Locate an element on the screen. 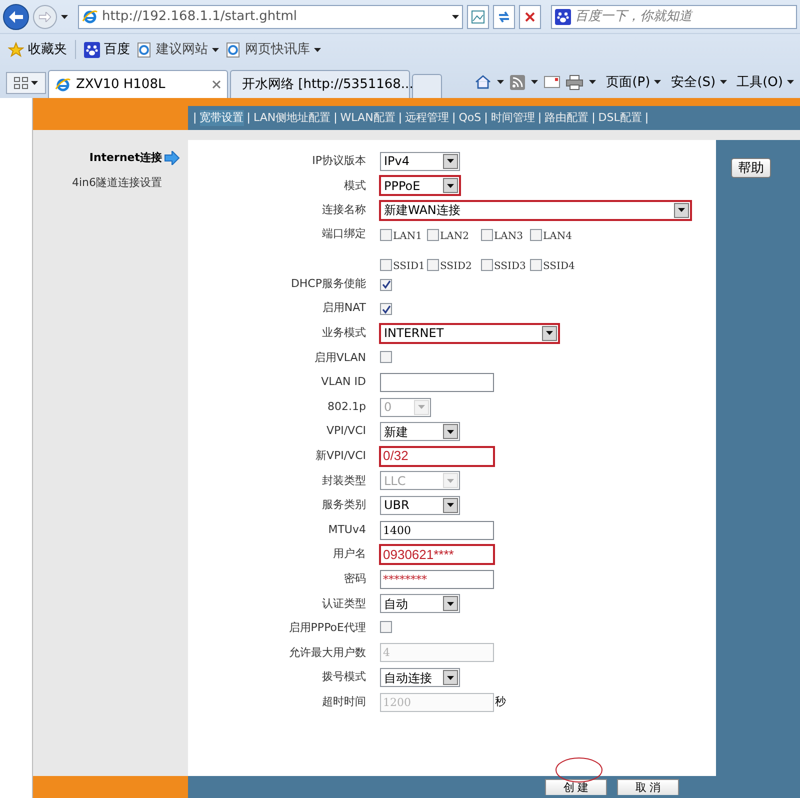  dropdown: IPv4 is located at coordinates (420, 161).